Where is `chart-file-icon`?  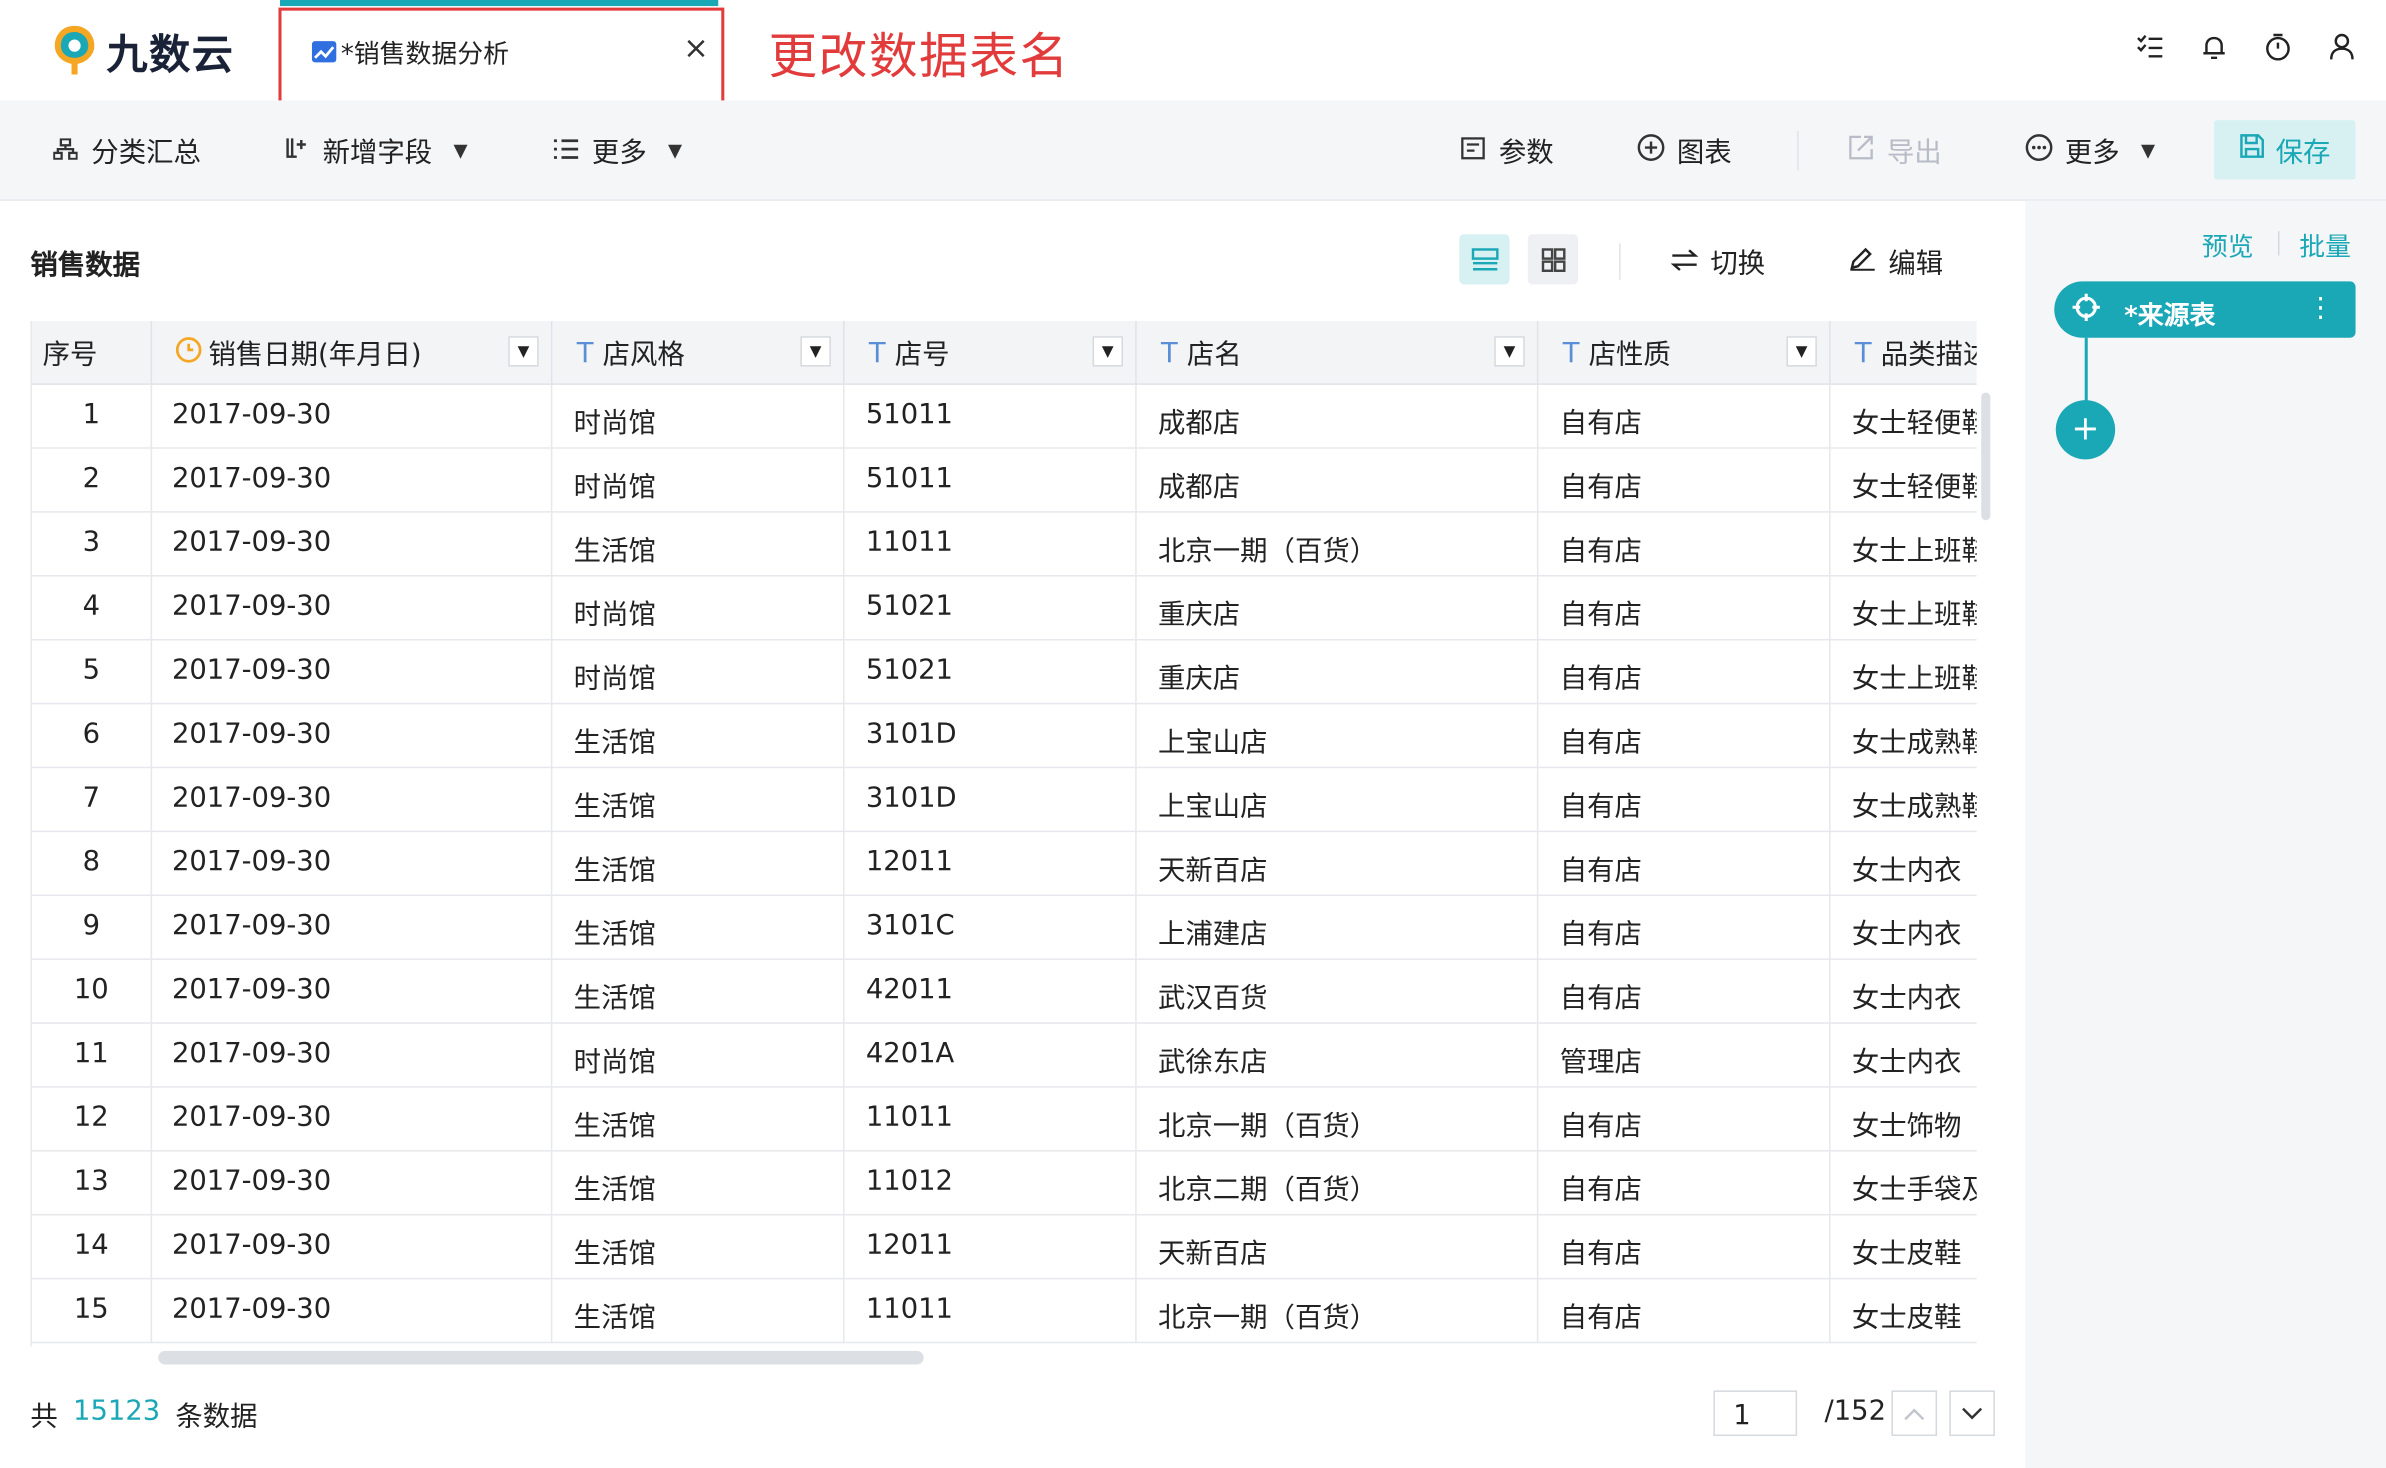
chart-file-icon is located at coordinates (324, 52).